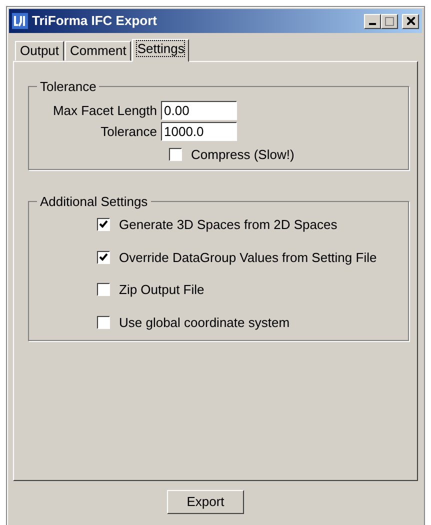 The width and height of the screenshot is (431, 525). Describe the element at coordinates (372, 21) in the screenshot. I see `minimize-button` at that location.